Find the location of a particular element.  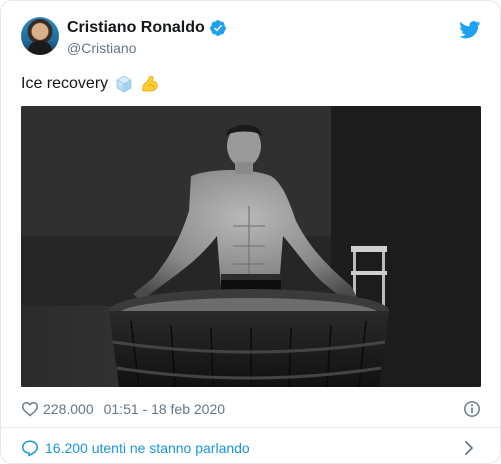

like-count: 228.000 is located at coordinates (68, 409).